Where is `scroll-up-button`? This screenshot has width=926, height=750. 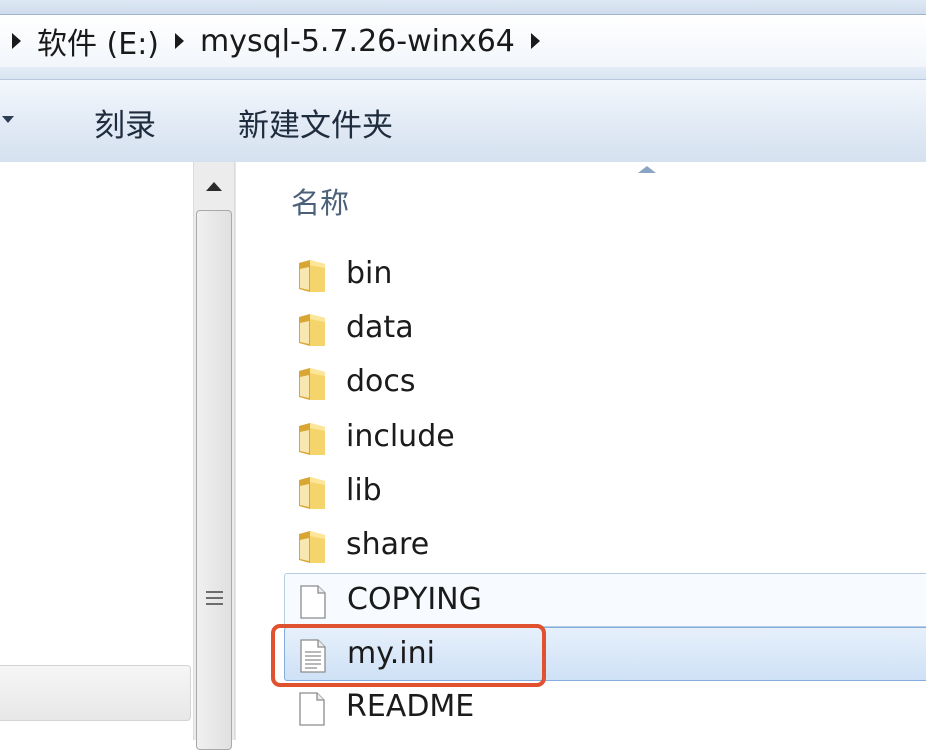 scroll-up-button is located at coordinates (214, 184).